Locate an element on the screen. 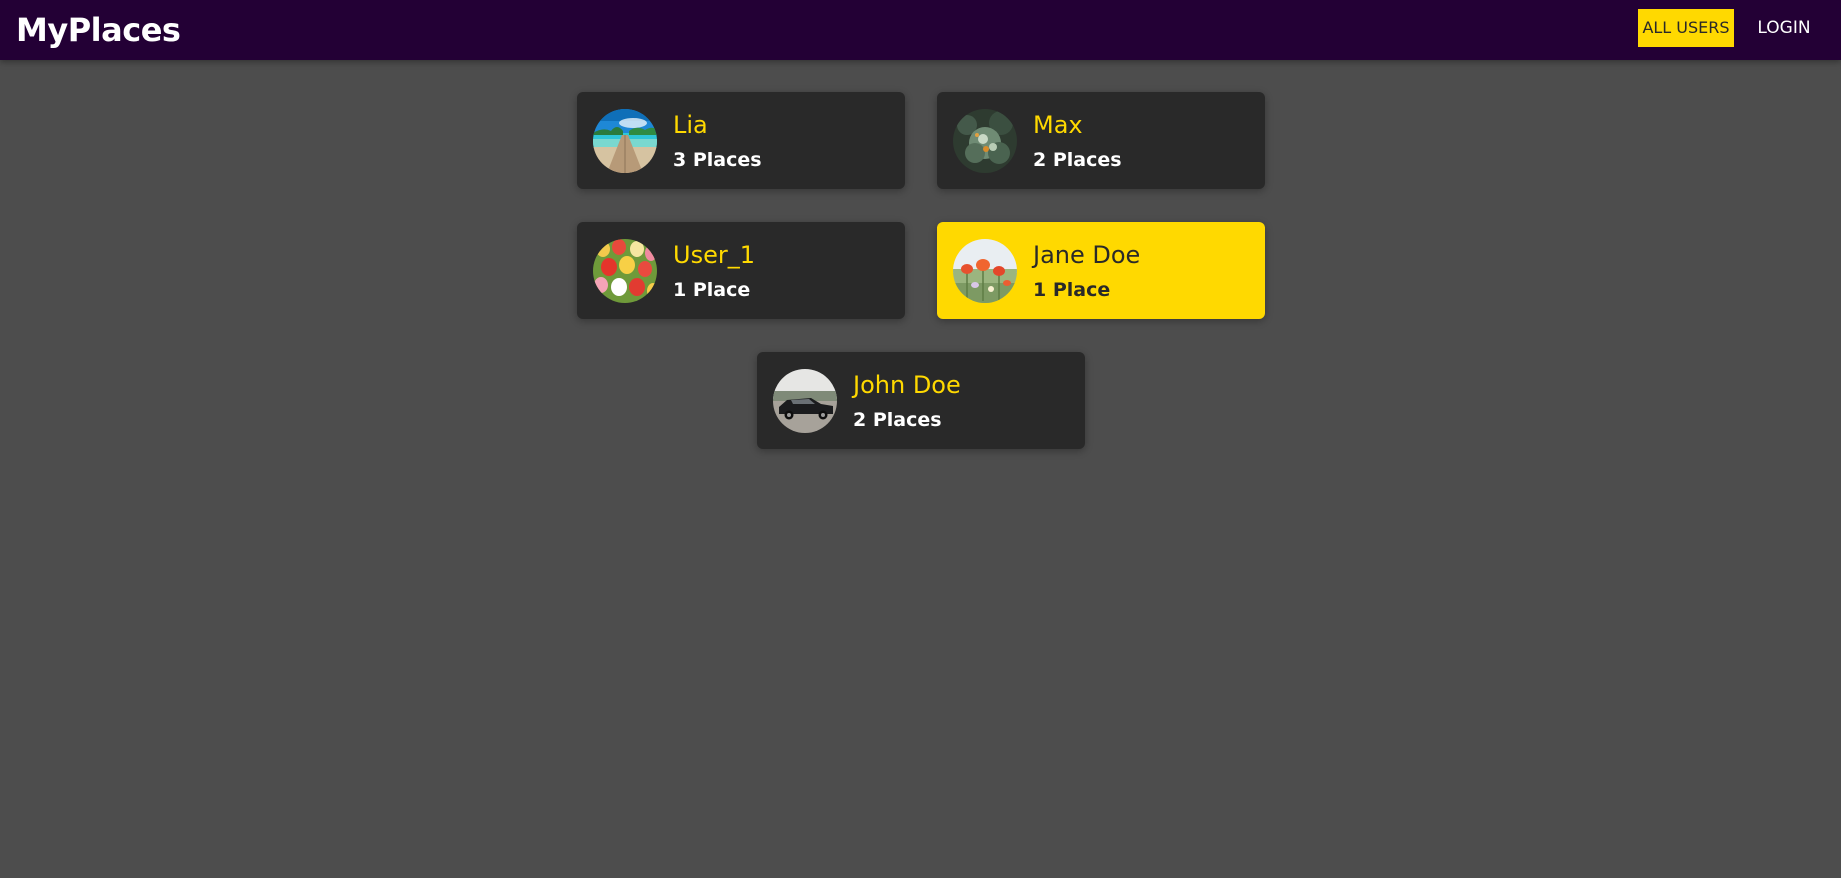 This screenshot has width=1841, height=878. user-name: Lia is located at coordinates (690, 125).